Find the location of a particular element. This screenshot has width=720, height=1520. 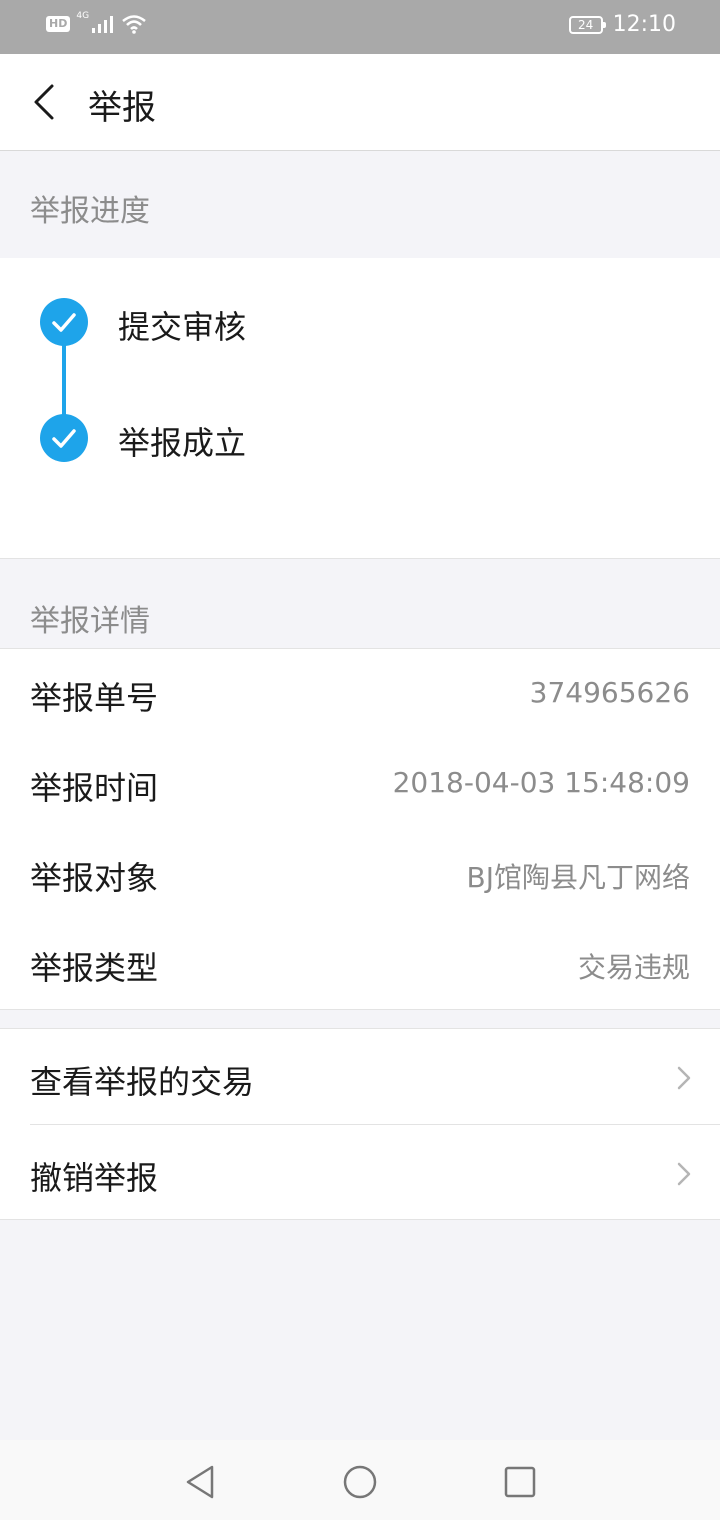

detail-key: 举报时间 is located at coordinates (94, 788).